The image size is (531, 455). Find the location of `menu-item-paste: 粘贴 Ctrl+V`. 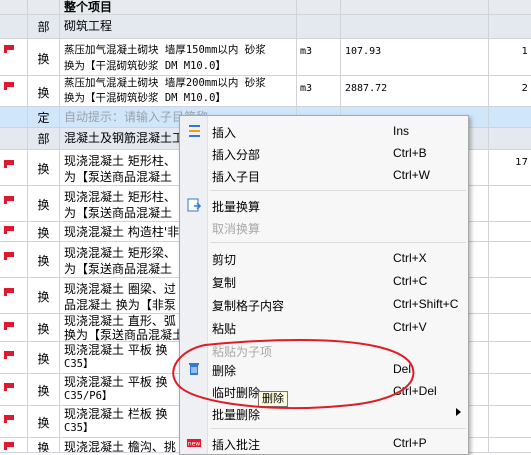

menu-item-paste: 粘贴 Ctrl+V is located at coordinates (325, 327).